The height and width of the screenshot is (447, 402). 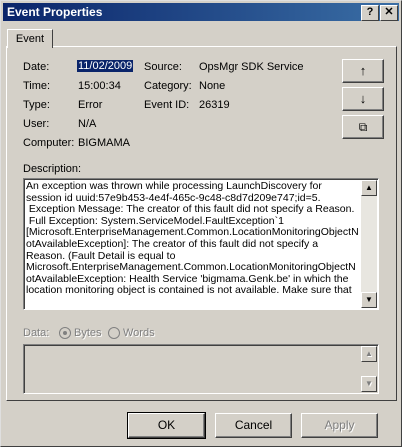 What do you see at coordinates (339, 425) in the screenshot?
I see `apply-button: Apply` at bounding box center [339, 425].